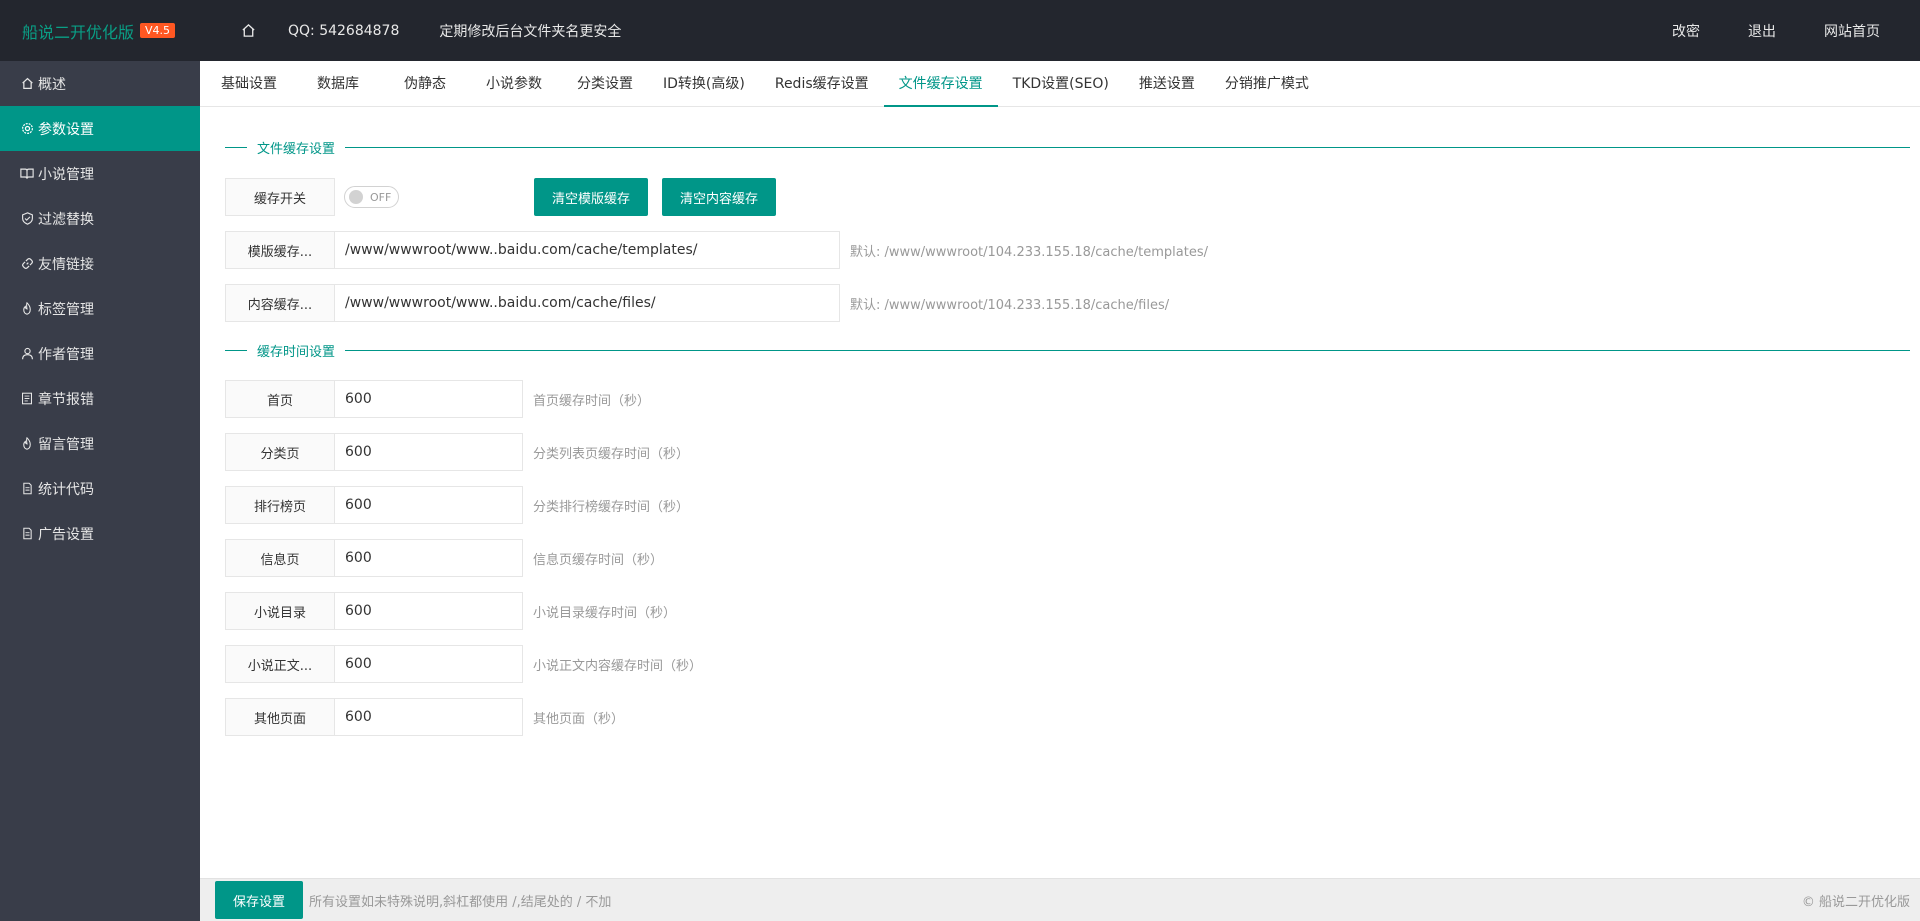  Describe the element at coordinates (822, 83) in the screenshot. I see `tab-redis-cache: Redis缓存设置` at that location.